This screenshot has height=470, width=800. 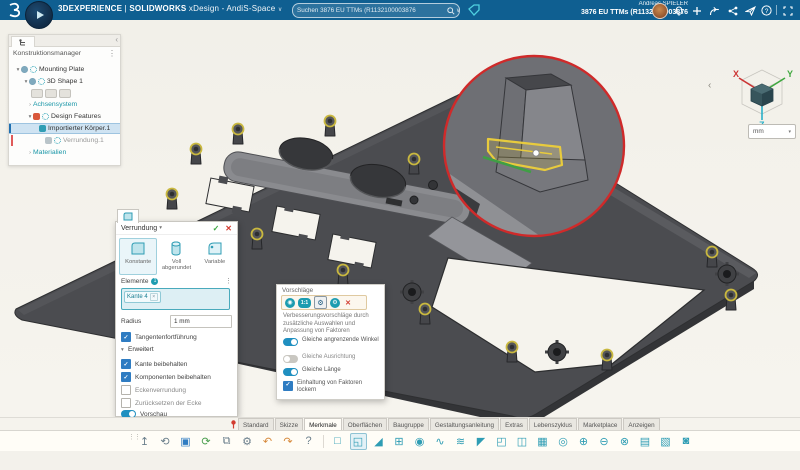 I want to click on tab-standard: Standard, so click(x=256, y=424).